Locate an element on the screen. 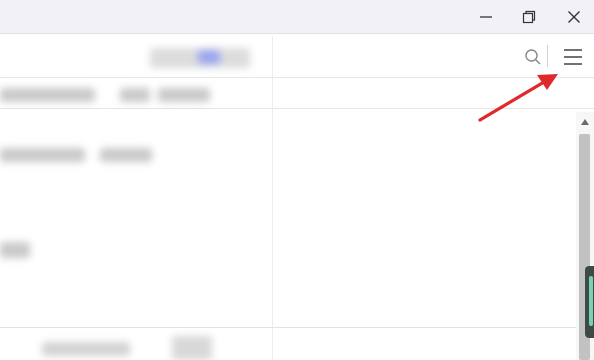  scroll-up-button is located at coordinates (585, 122).